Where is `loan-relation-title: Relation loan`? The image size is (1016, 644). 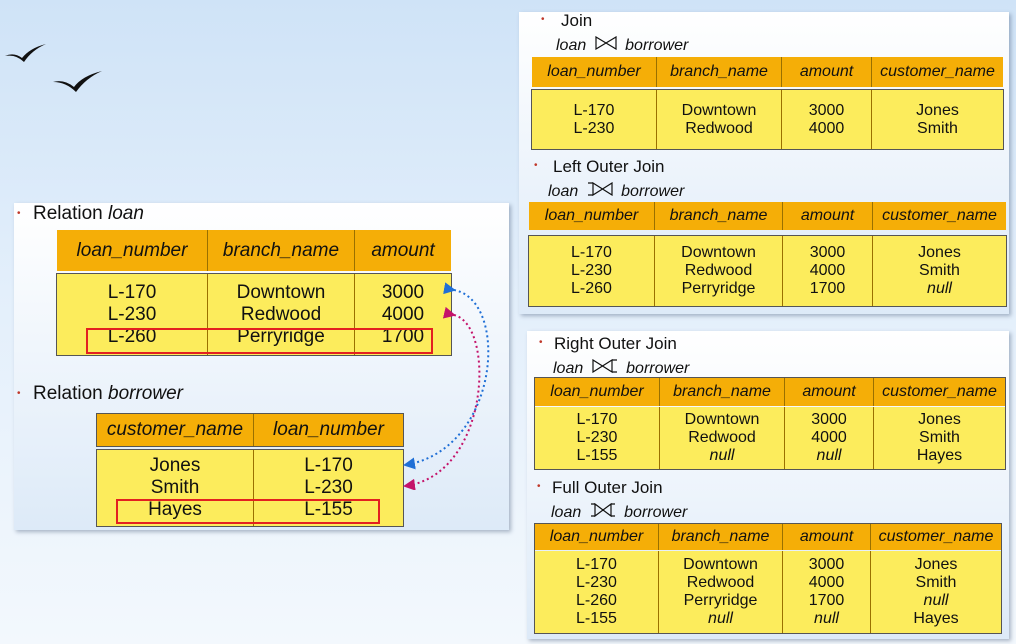
loan-relation-title: Relation loan is located at coordinates (88, 214).